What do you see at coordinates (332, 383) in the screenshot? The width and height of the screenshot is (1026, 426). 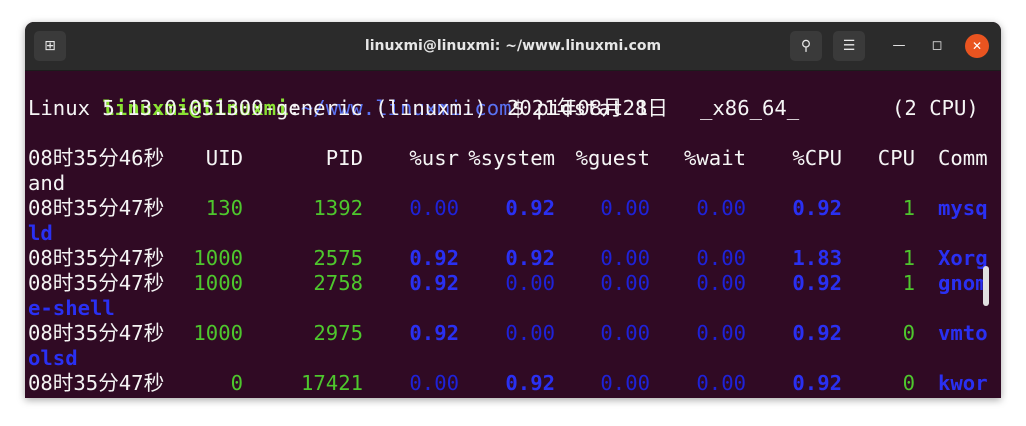 I see `cell-pid: 17421` at bounding box center [332, 383].